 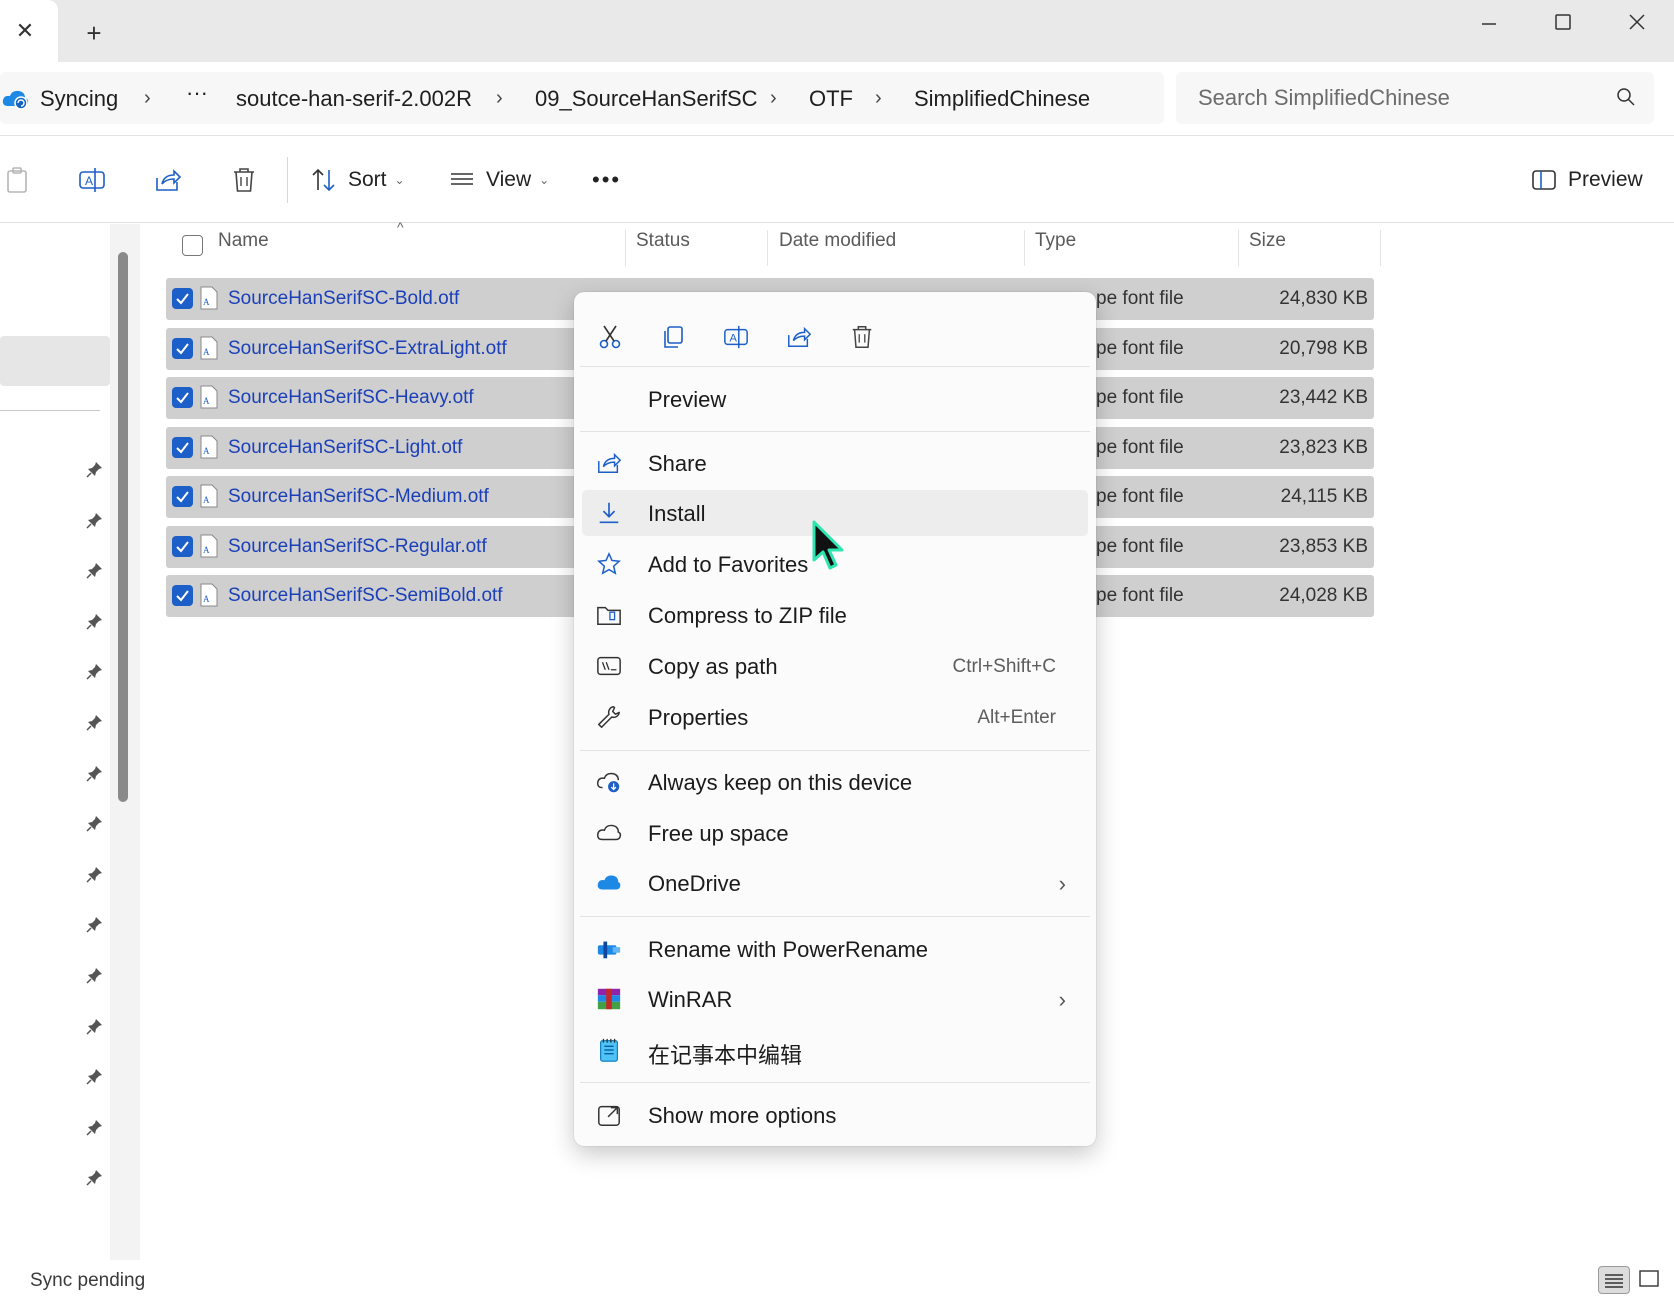 I want to click on tab-current: ✕, so click(x=29, y=31).